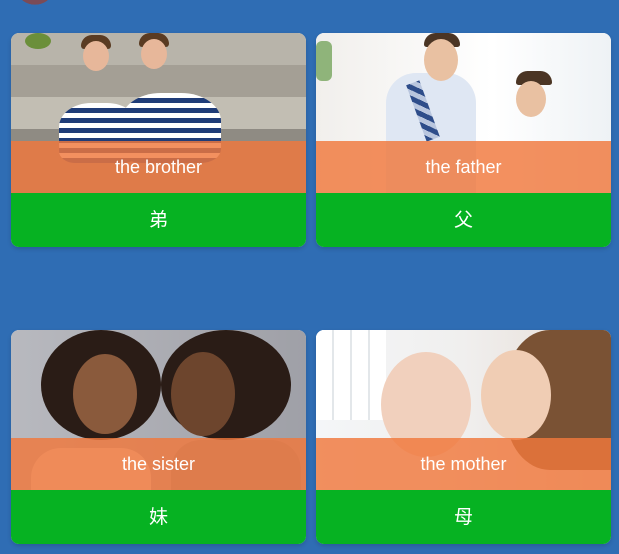 This screenshot has width=619, height=554. What do you see at coordinates (158, 464) in the screenshot?
I see `word-label: the sister` at bounding box center [158, 464].